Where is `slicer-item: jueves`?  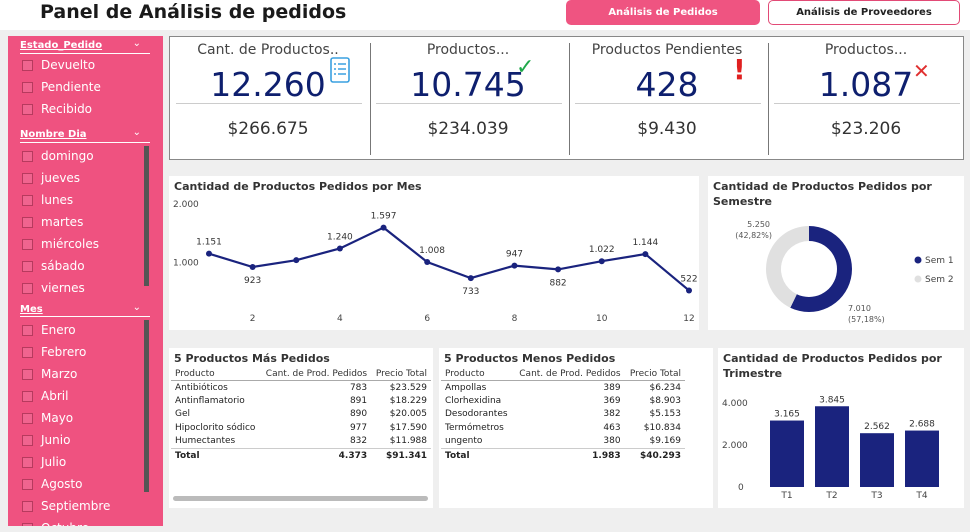 slicer-item: jueves is located at coordinates (51, 178).